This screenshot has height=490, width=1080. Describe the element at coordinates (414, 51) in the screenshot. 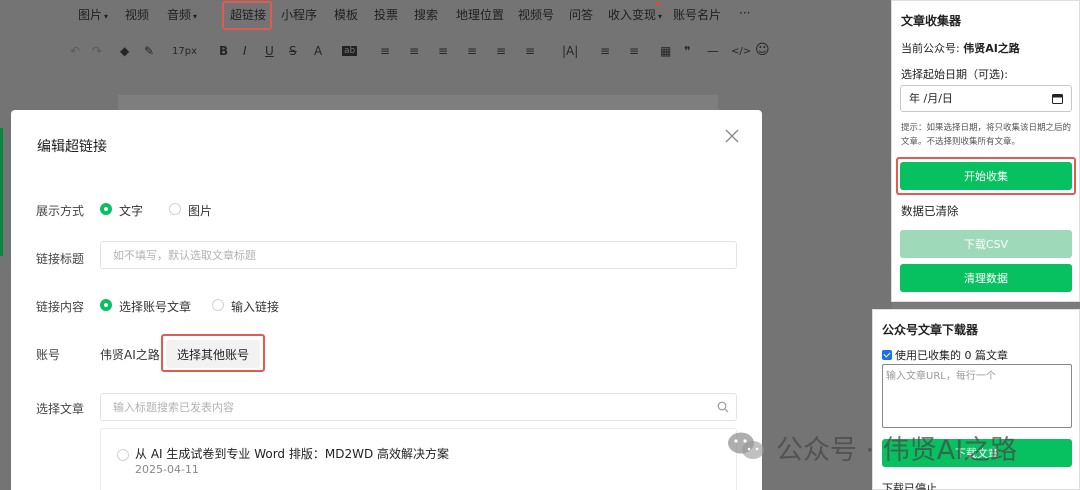

I see `align-center-icon: ≡` at that location.